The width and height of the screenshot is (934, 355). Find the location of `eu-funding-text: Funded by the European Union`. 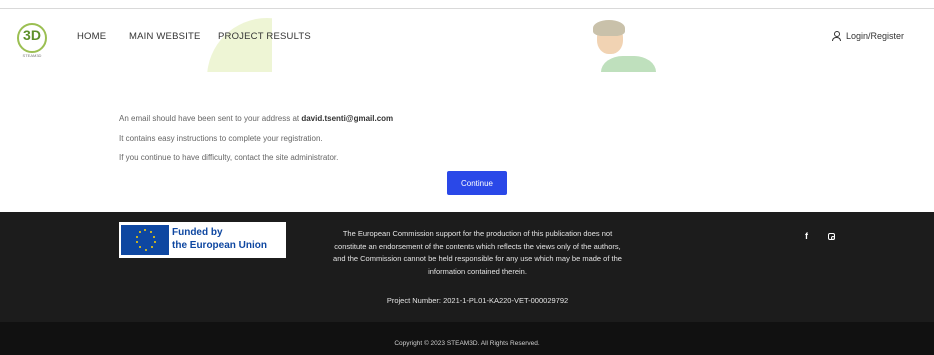

eu-funding-text: Funded by the European Union is located at coordinates (219, 239).